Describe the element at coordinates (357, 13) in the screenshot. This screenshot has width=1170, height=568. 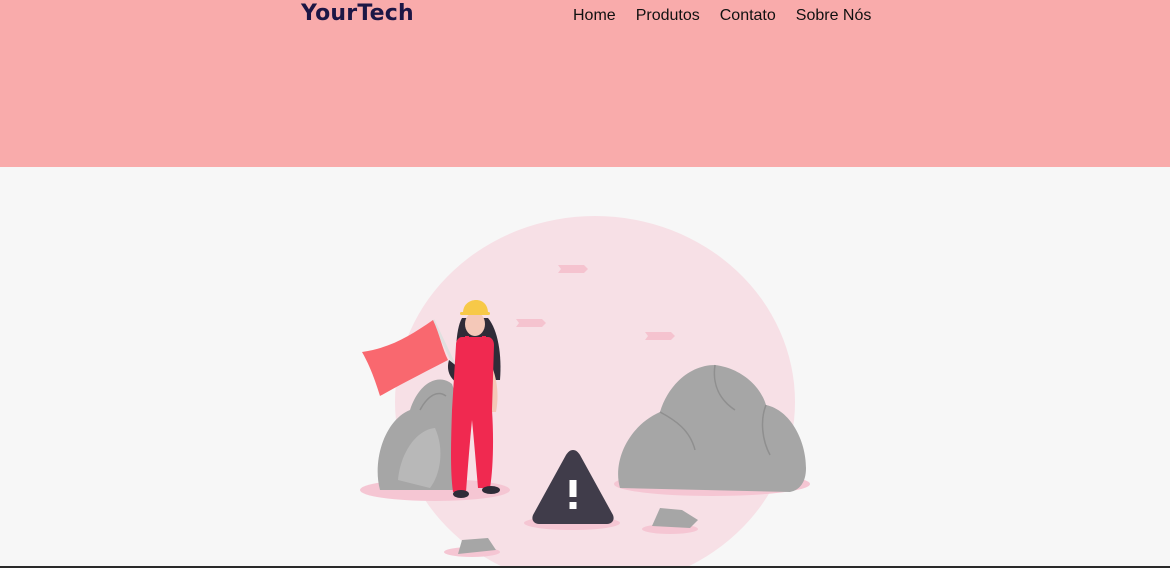
I see `site-logo: YourTech` at that location.